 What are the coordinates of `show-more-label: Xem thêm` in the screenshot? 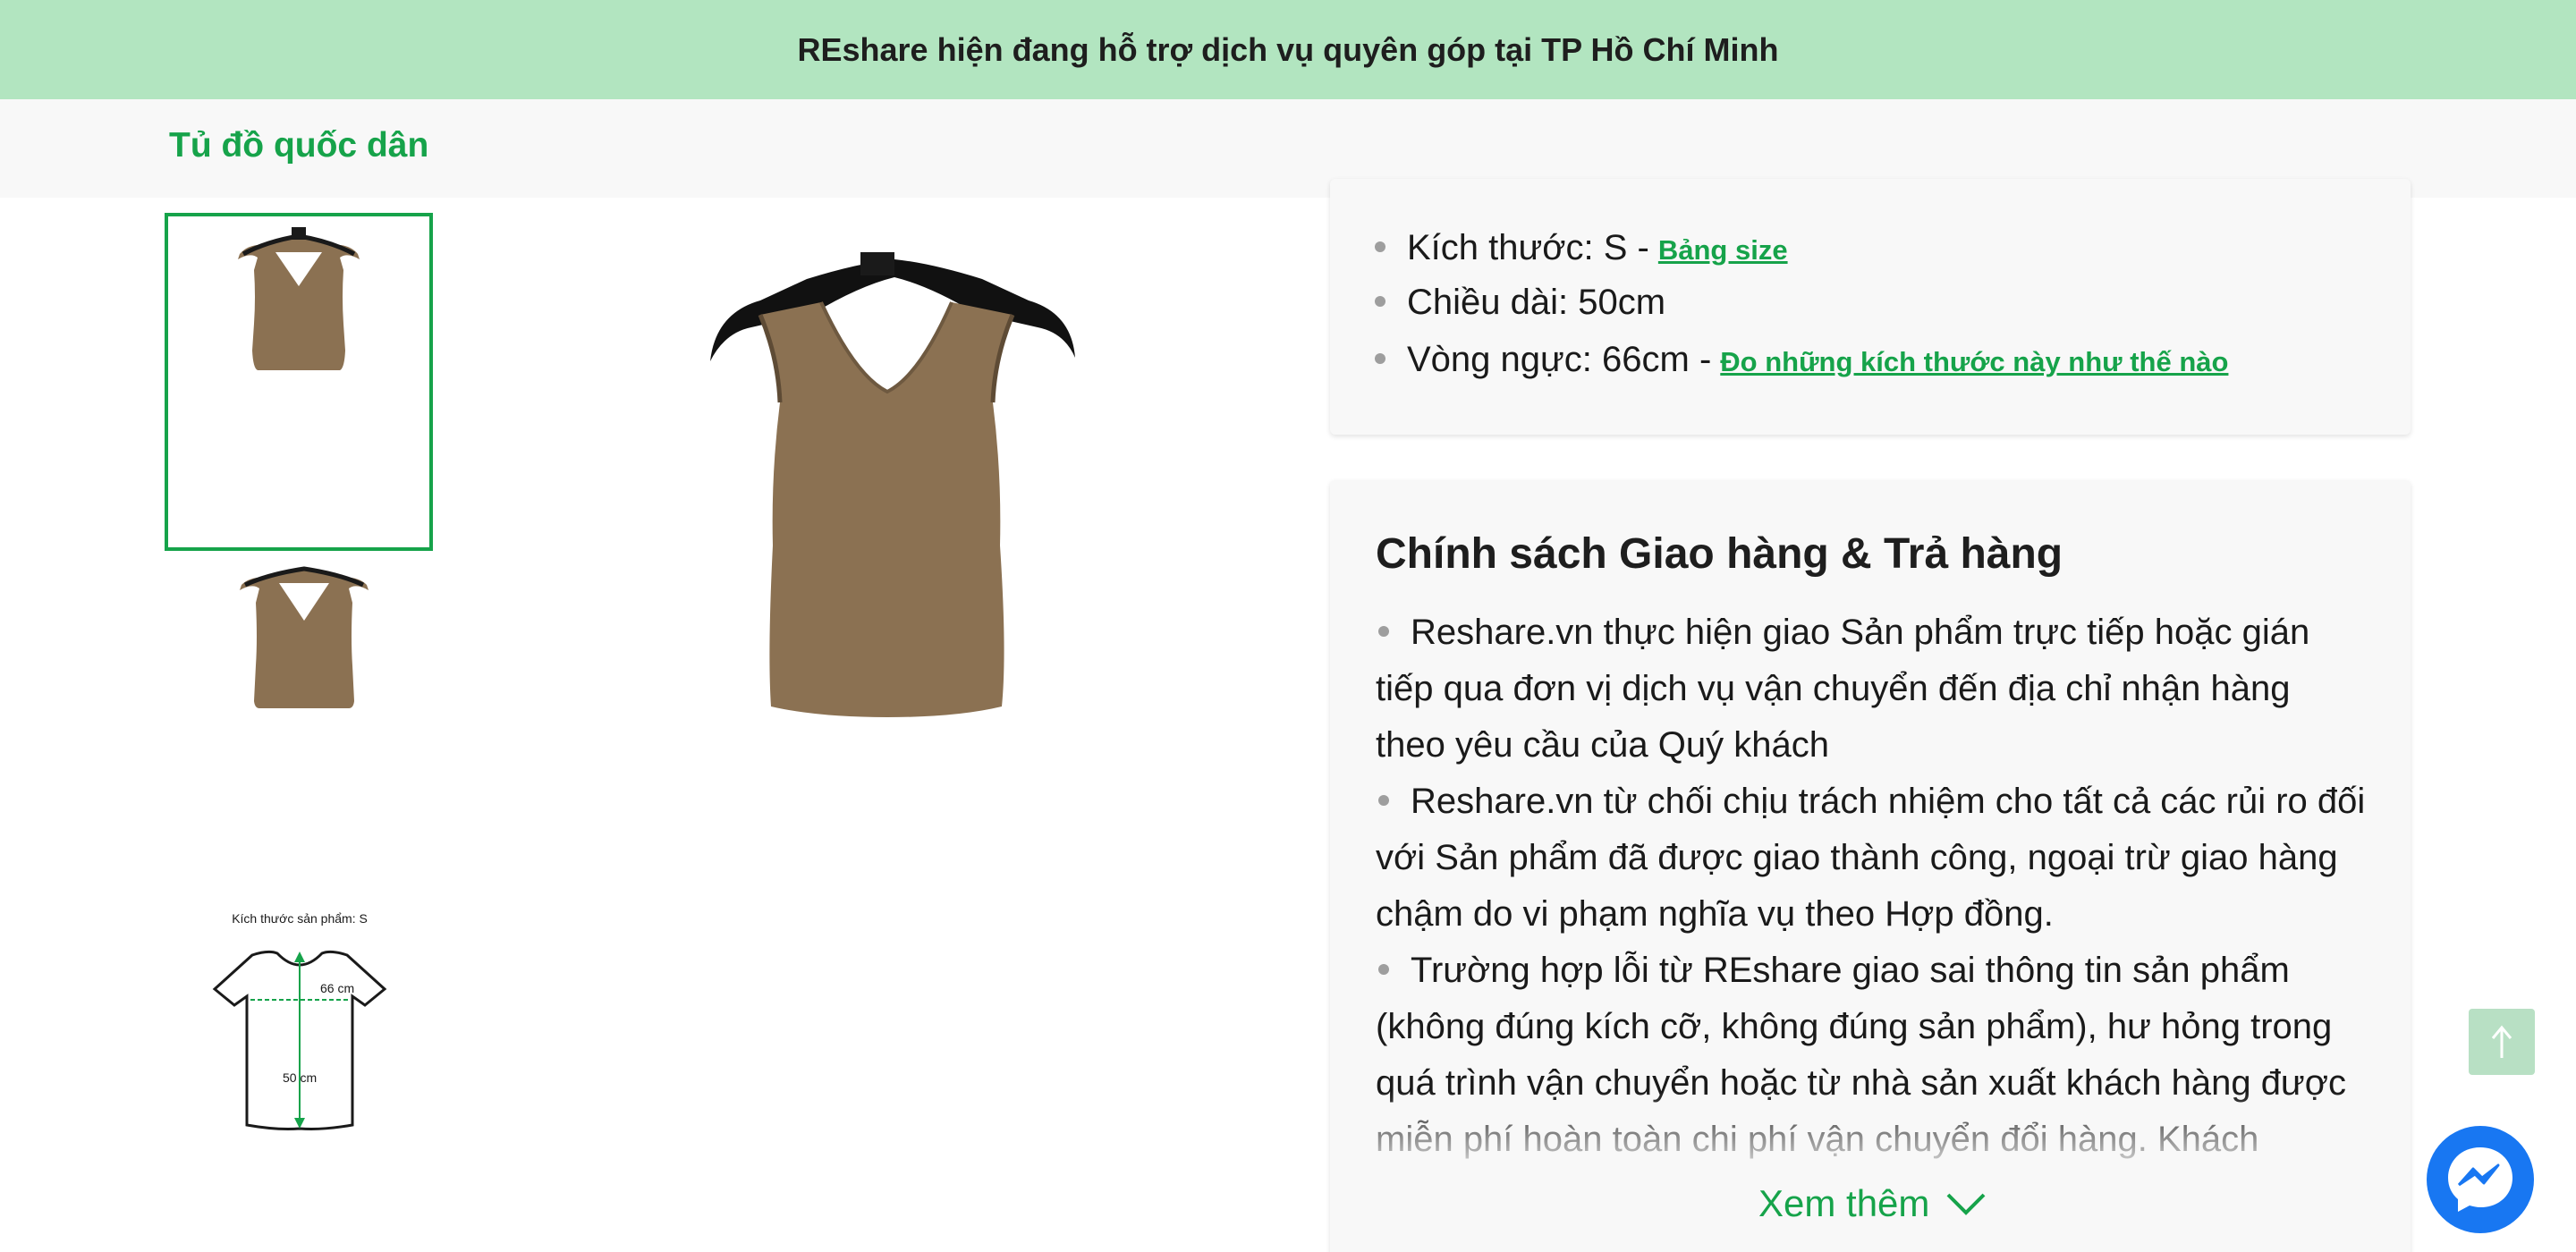 It's located at (1844, 1203).